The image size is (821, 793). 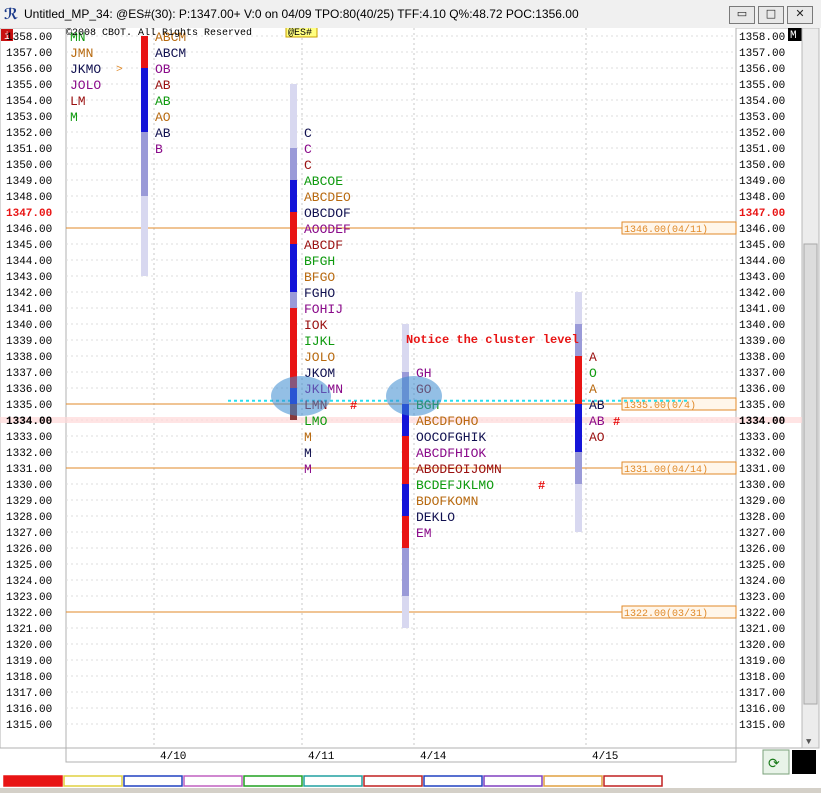 What do you see at coordinates (29, 614) in the screenshot?
I see `price-tick-left: 1322.00` at bounding box center [29, 614].